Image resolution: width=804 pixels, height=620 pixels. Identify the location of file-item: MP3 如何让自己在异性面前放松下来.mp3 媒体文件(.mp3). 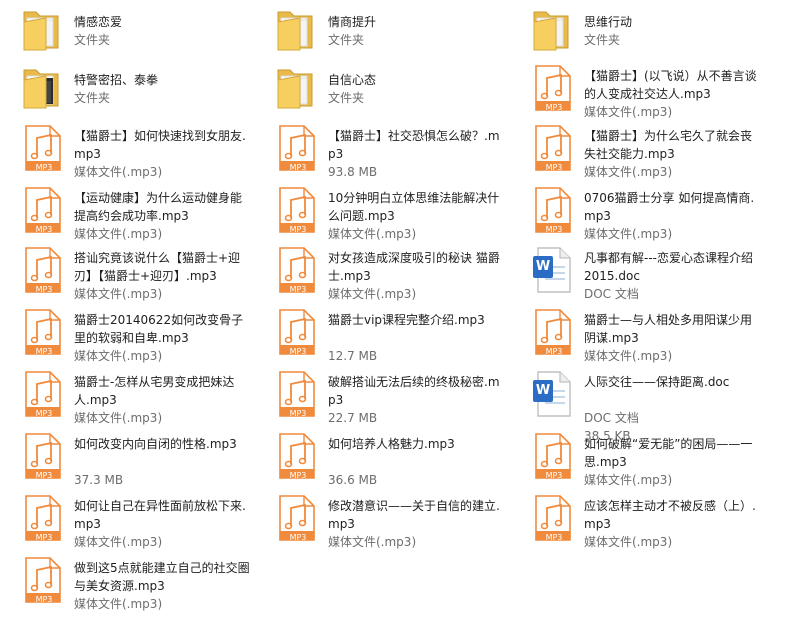
(125, 519).